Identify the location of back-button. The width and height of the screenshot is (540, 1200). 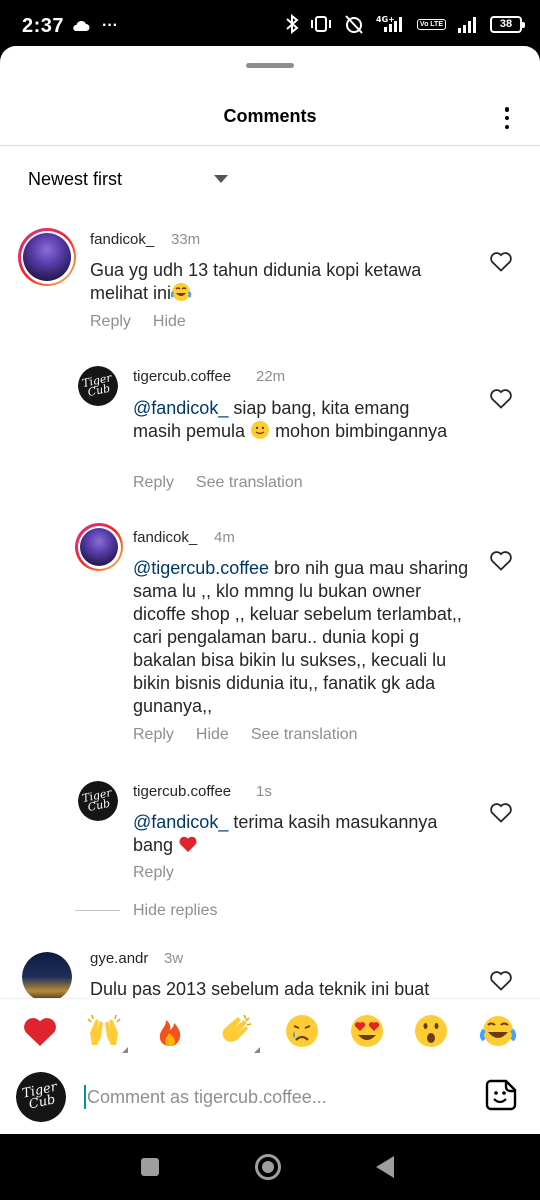
(385, 1167).